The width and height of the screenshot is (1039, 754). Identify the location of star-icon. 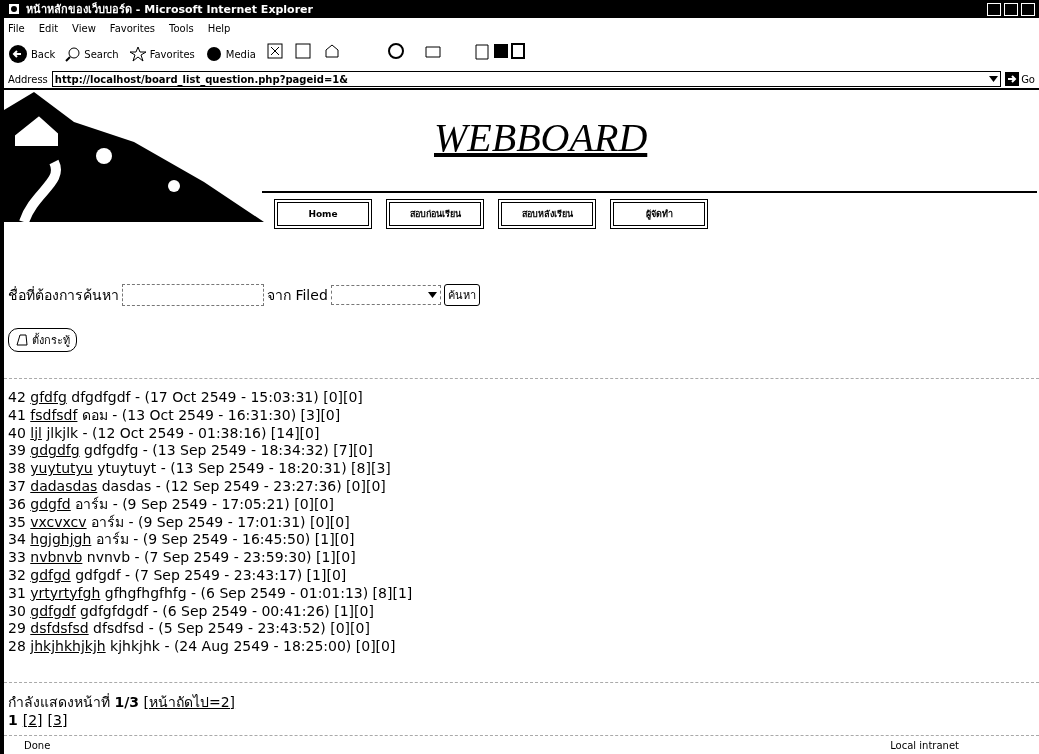
(137, 54).